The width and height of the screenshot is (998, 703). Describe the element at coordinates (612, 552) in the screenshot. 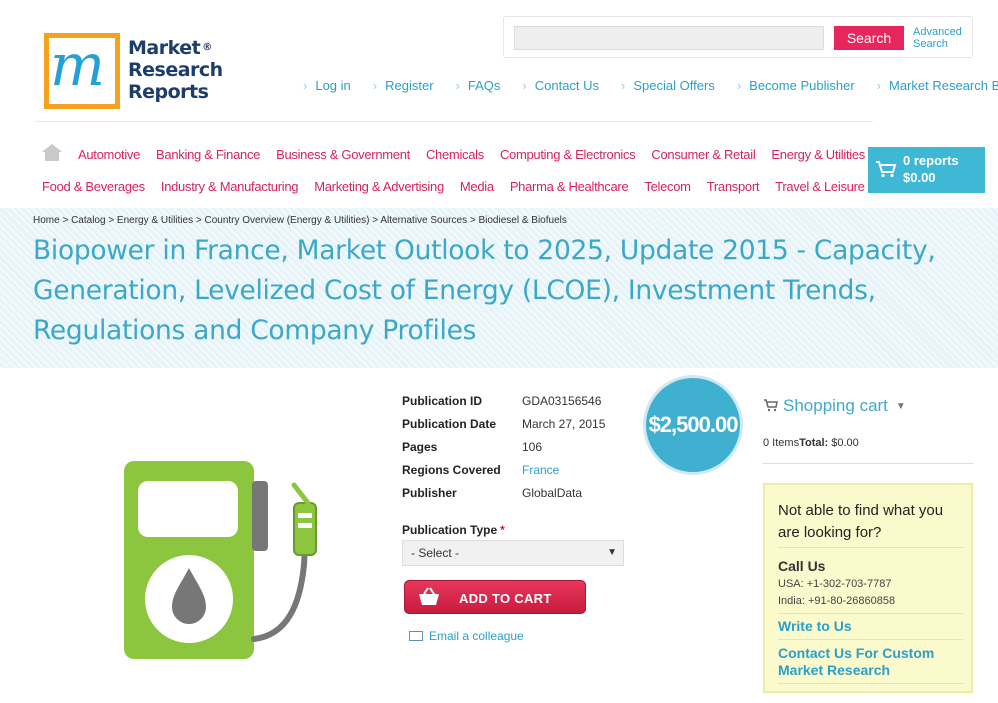

I see `dropdown-arrow-icon: ▼` at that location.